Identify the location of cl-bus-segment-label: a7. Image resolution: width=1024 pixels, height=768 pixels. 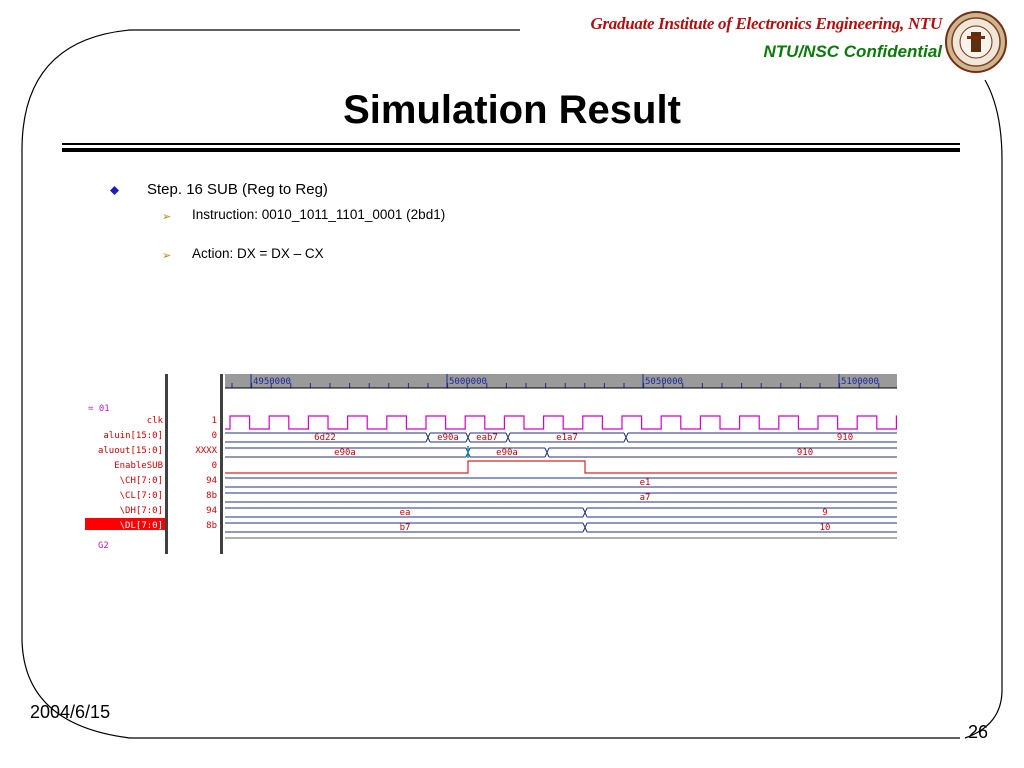
(645, 498).